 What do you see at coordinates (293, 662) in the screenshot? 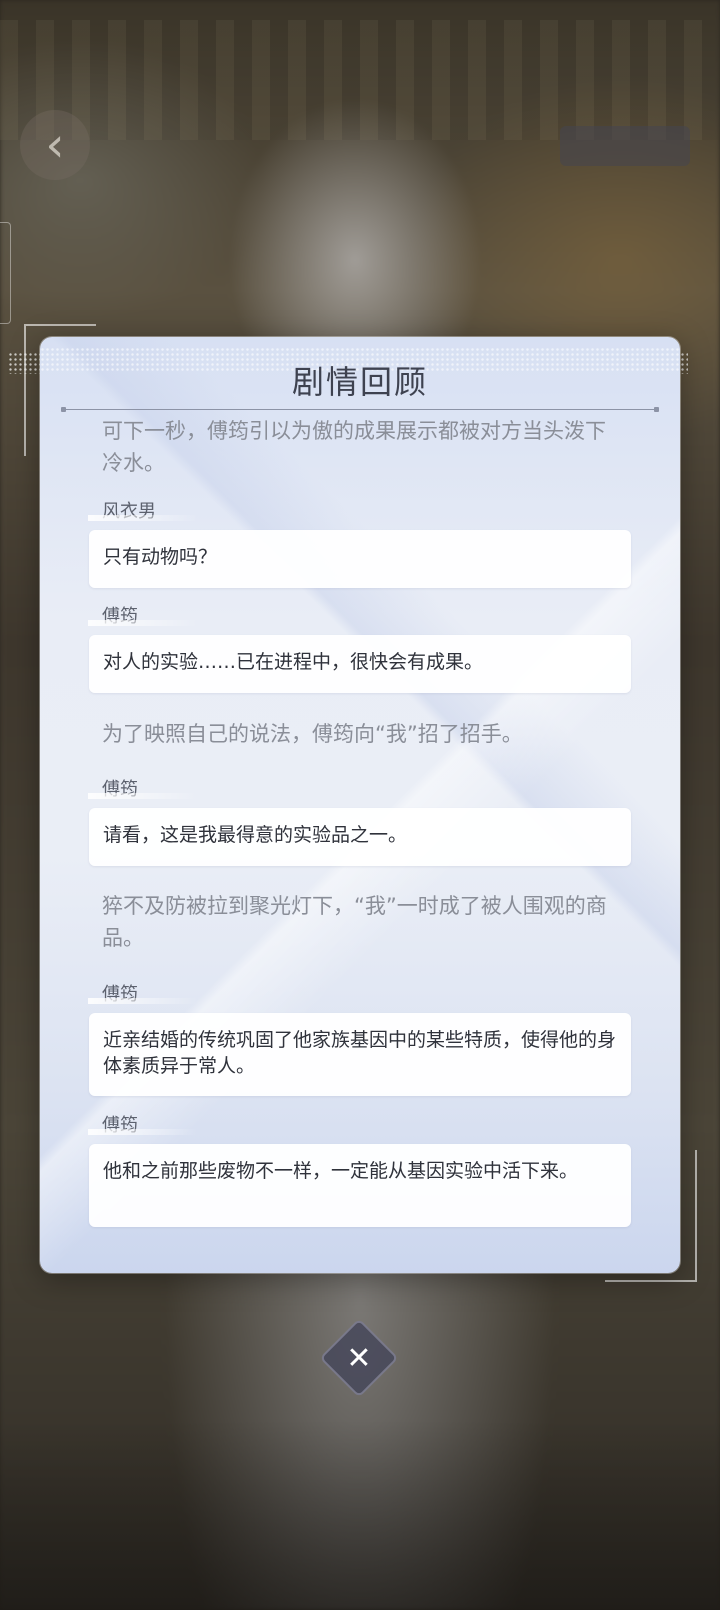
I see `dialogue-text: 对人的实验……已在进程中，很快会有成果。` at bounding box center [293, 662].